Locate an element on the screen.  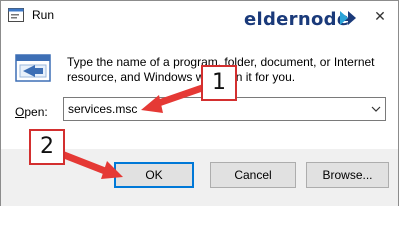
step-1-badge: 1 is located at coordinates (219, 83).